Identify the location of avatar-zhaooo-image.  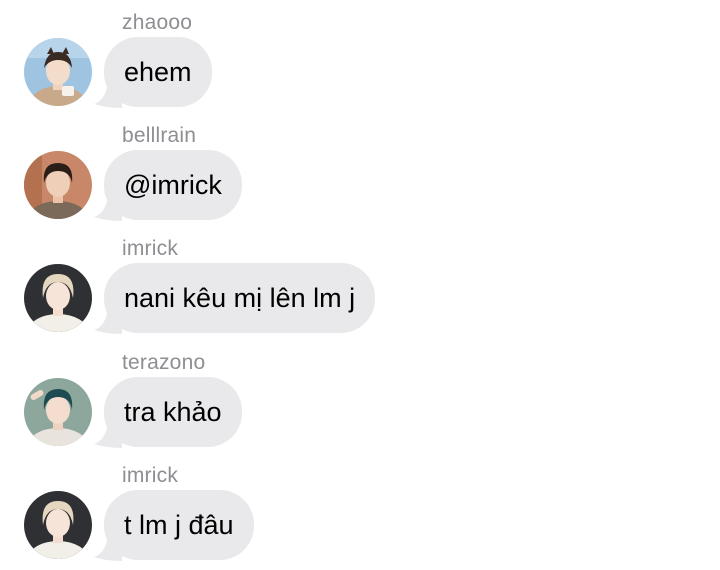
(58, 72).